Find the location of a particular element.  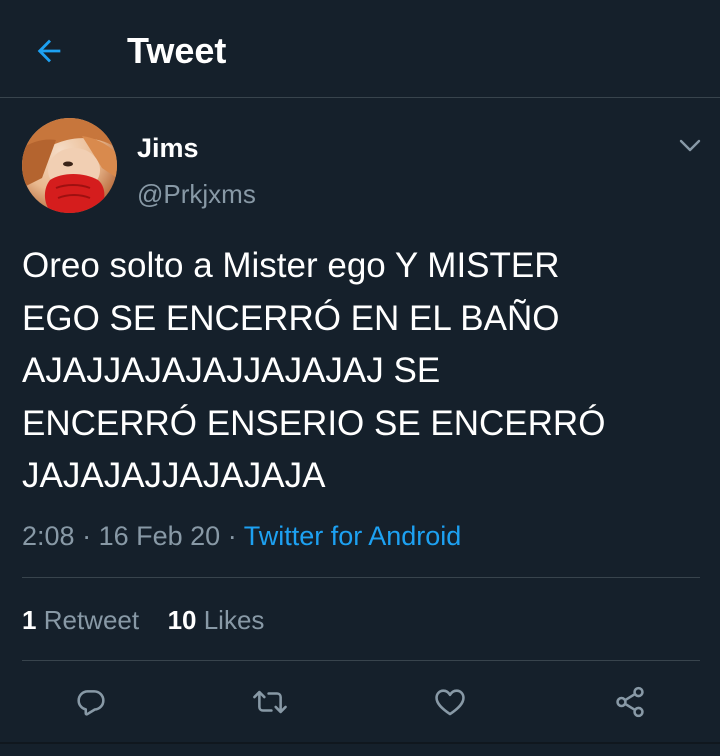

tweet-date: 16 Feb 20 is located at coordinates (159, 536).